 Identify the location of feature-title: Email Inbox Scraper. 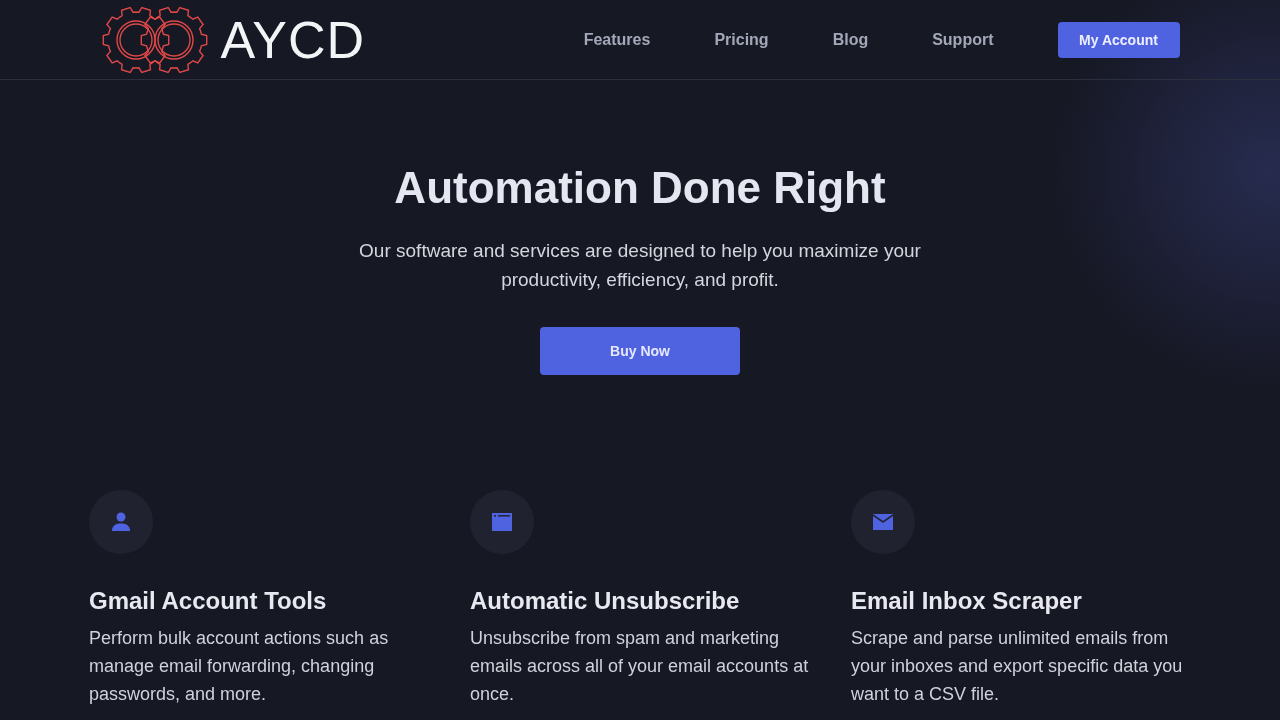
(967, 601).